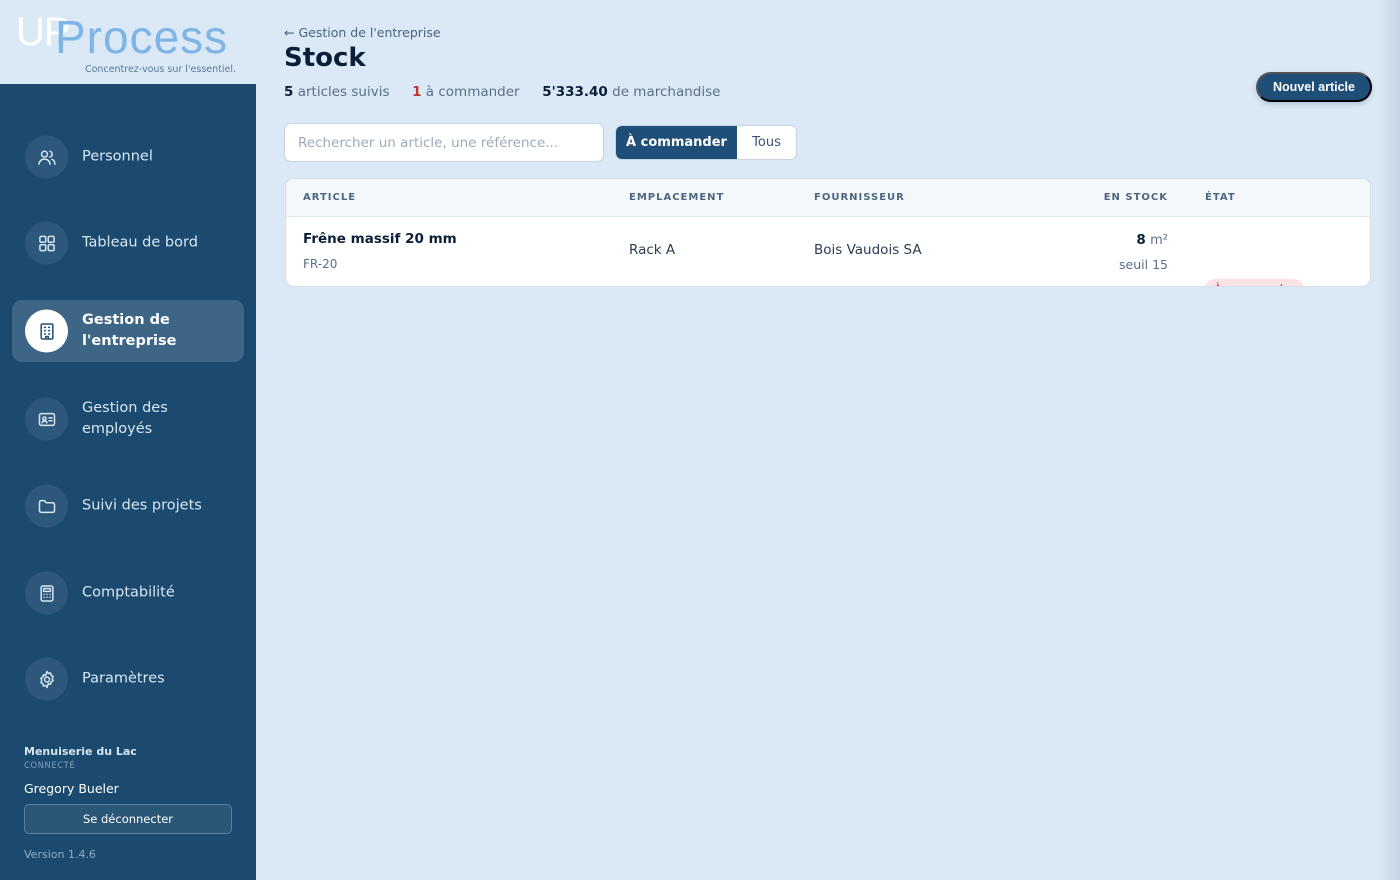 The height and width of the screenshot is (880, 1400). Describe the element at coordinates (766, 142) in the screenshot. I see `filter-all-button: Tous` at that location.